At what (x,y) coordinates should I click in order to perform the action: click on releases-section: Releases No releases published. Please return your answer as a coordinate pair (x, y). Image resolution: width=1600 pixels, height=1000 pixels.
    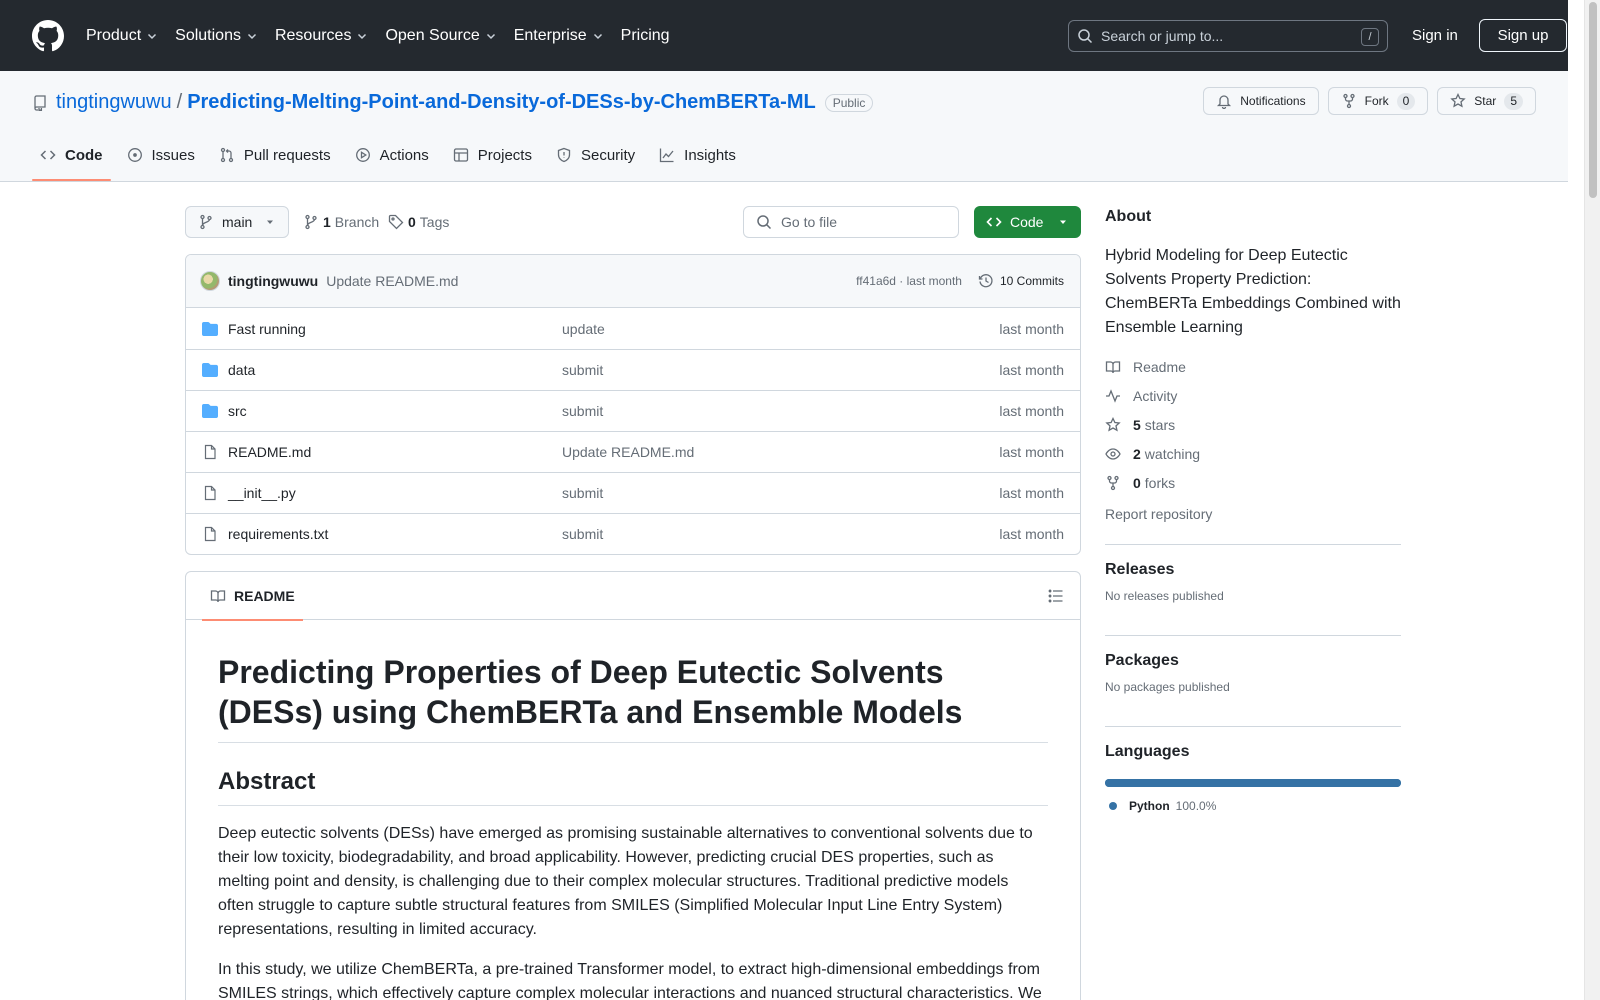
    Looking at the image, I should click on (1253, 589).